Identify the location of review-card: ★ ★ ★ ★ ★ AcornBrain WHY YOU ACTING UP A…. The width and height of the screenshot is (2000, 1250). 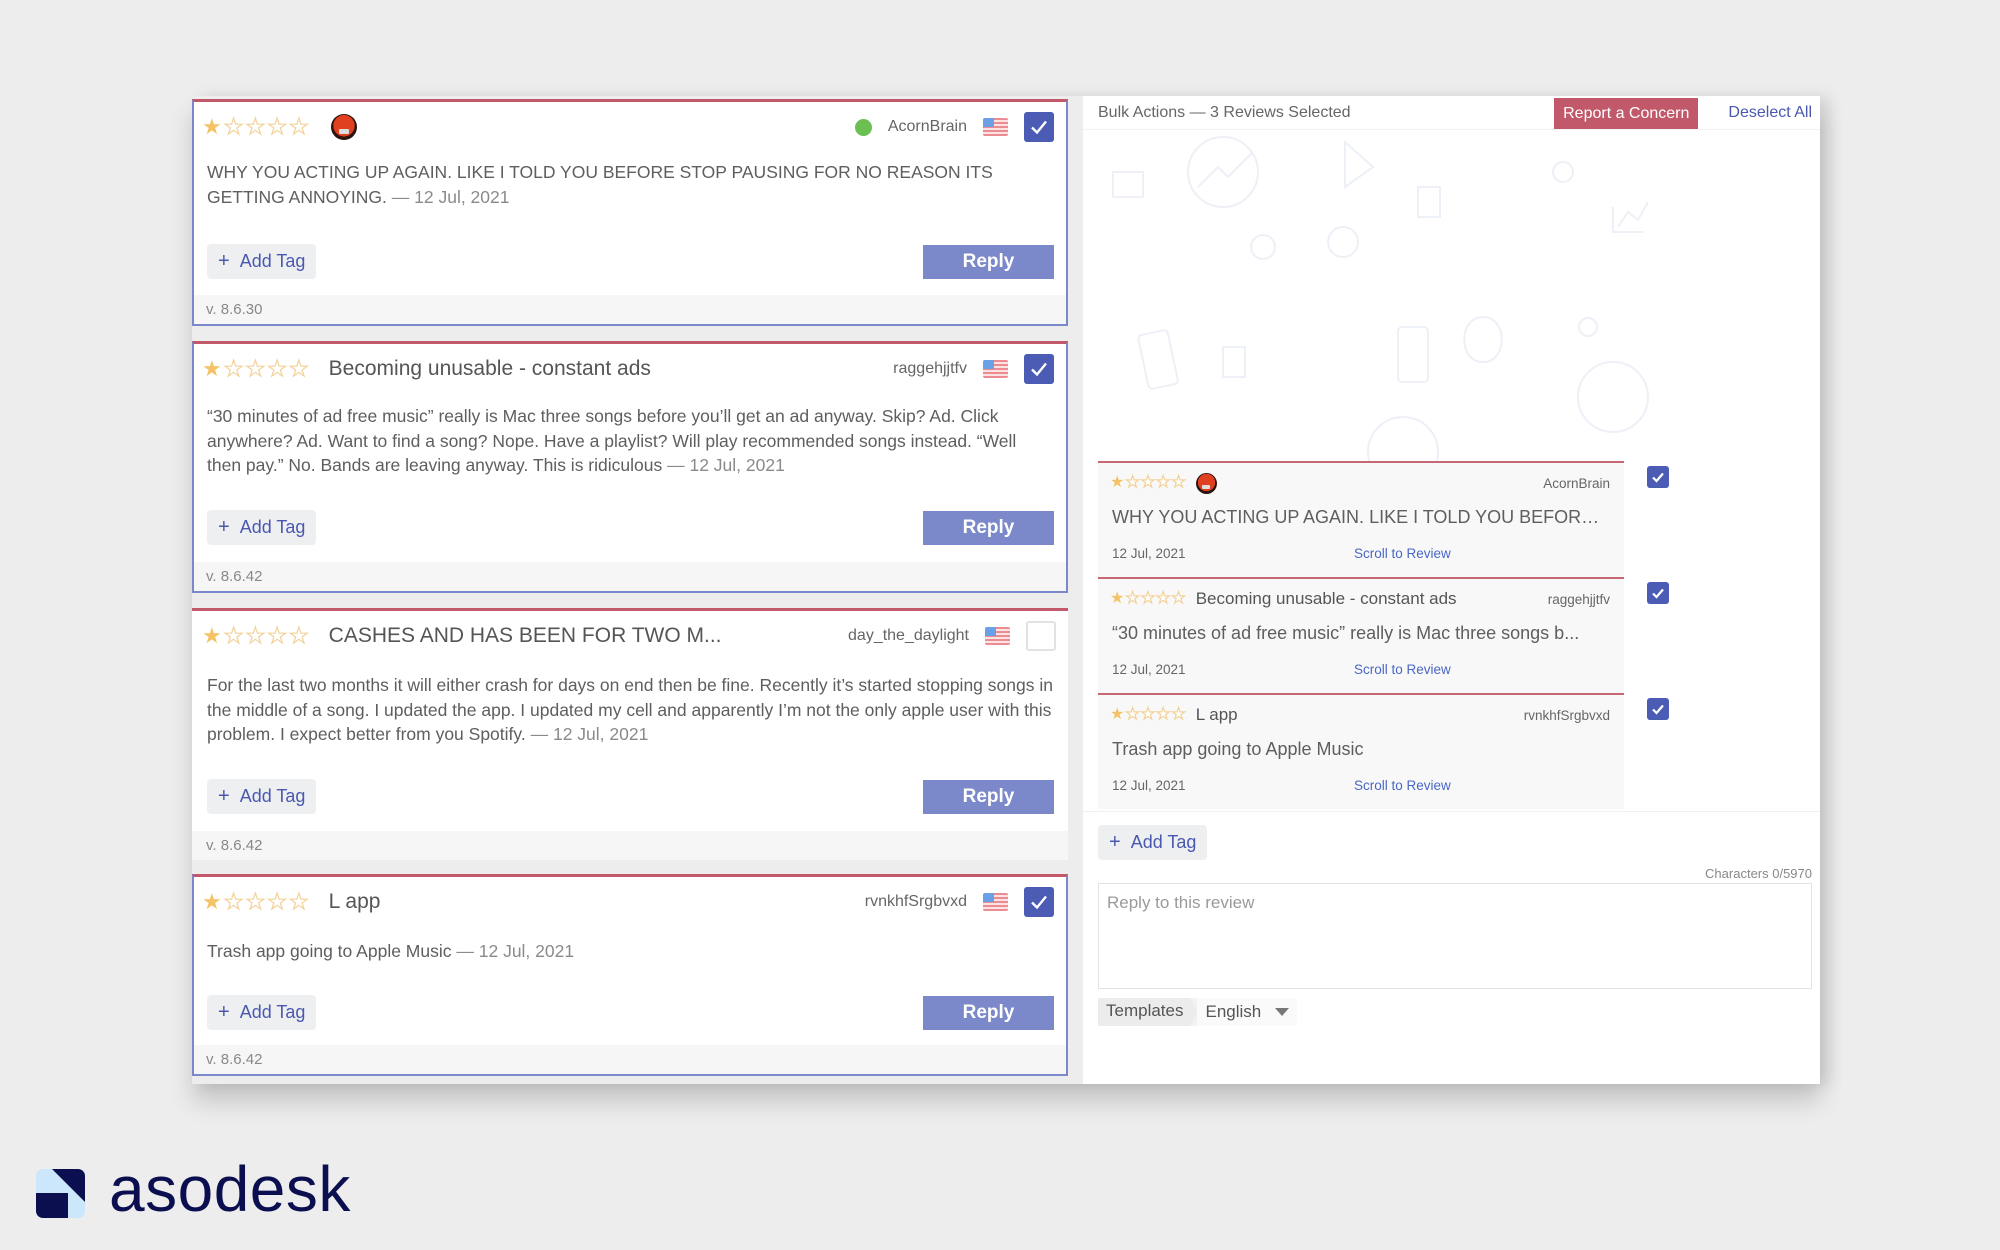
(630, 212).